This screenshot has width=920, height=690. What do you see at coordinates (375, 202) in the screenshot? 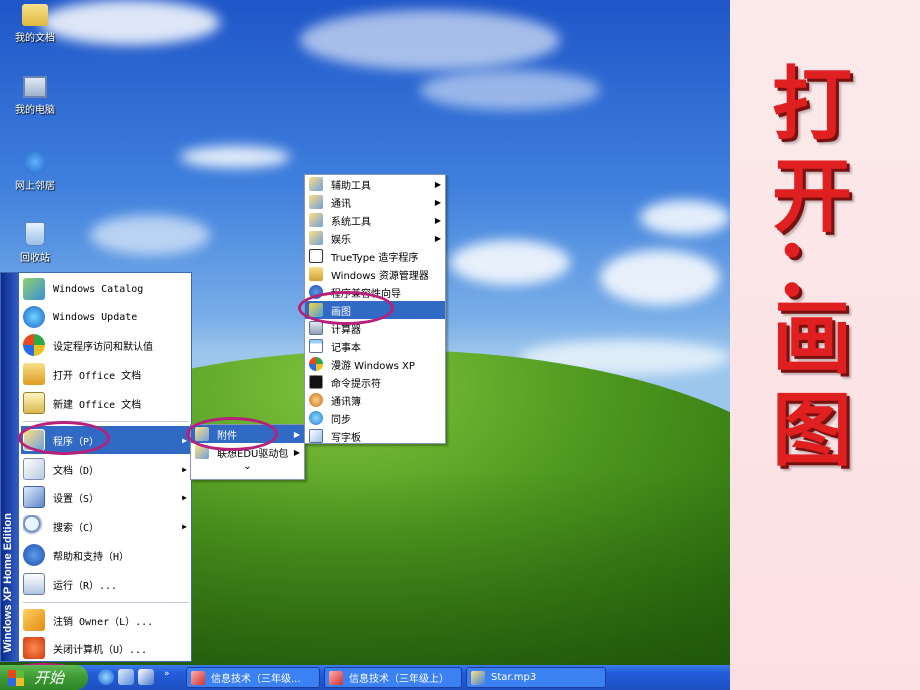
I see `submenu-item-communications: 通讯 ▶` at bounding box center [375, 202].